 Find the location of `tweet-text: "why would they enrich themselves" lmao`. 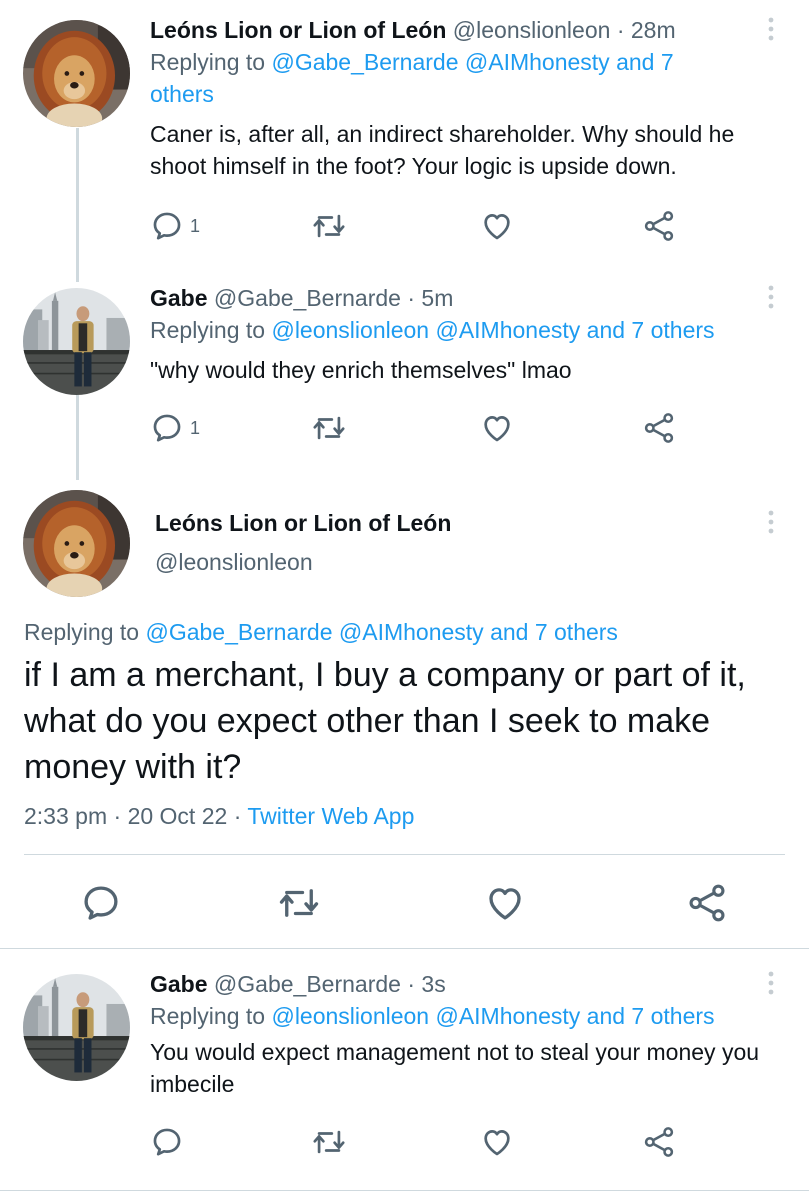

tweet-text: "why would they enrich themselves" lmao is located at coordinates (361, 370).